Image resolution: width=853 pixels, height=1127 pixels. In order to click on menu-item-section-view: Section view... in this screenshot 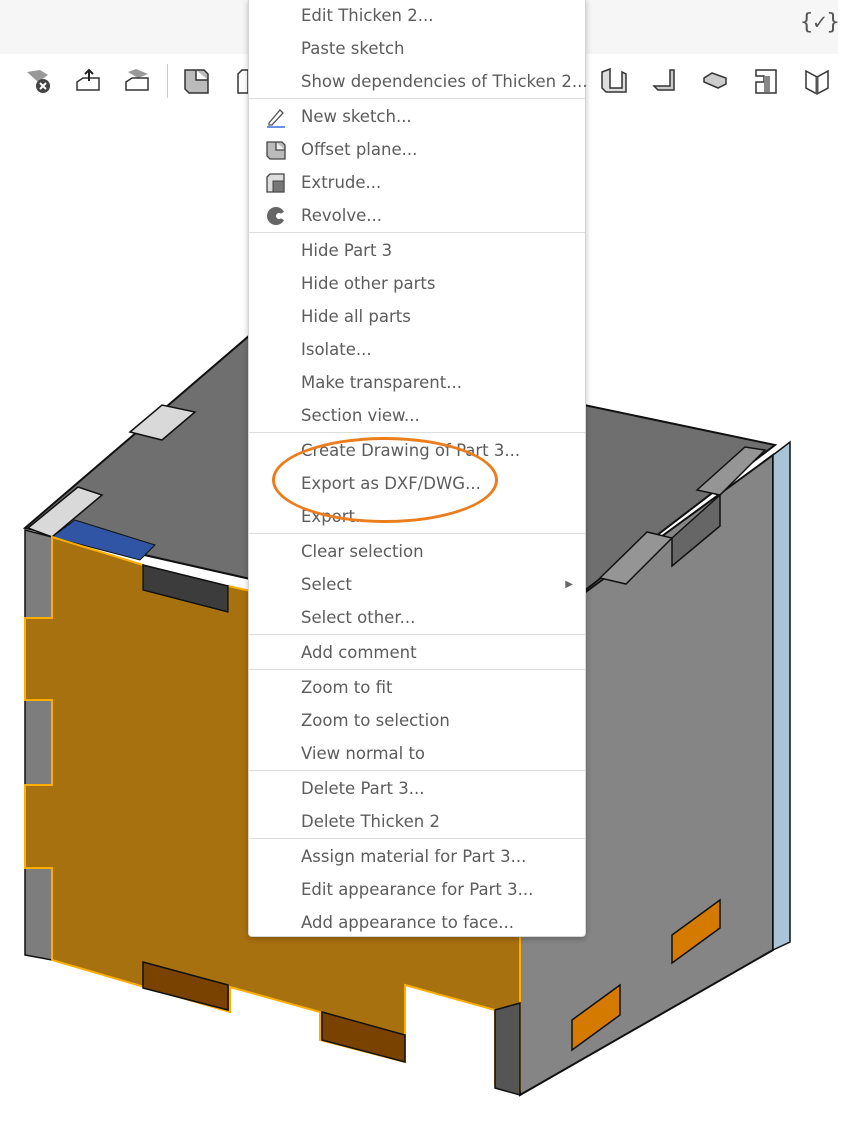, I will do `click(417, 415)`.